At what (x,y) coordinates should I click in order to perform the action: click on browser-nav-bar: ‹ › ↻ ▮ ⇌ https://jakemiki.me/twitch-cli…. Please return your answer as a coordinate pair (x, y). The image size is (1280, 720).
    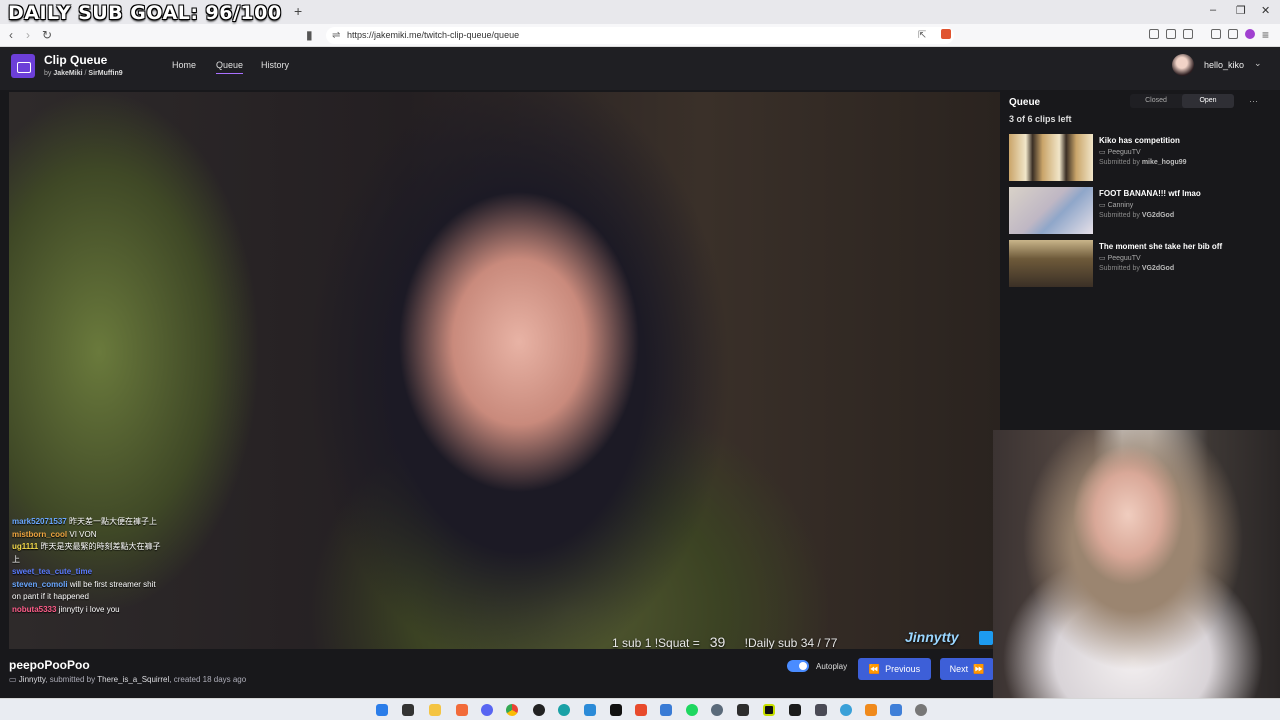
    Looking at the image, I should click on (640, 35).